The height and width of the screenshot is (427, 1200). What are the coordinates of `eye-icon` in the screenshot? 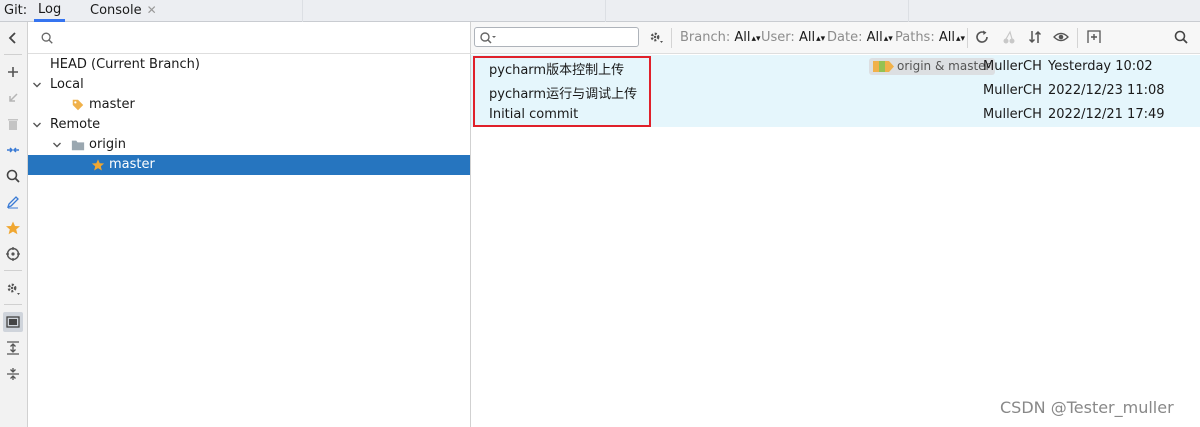 It's located at (1062, 38).